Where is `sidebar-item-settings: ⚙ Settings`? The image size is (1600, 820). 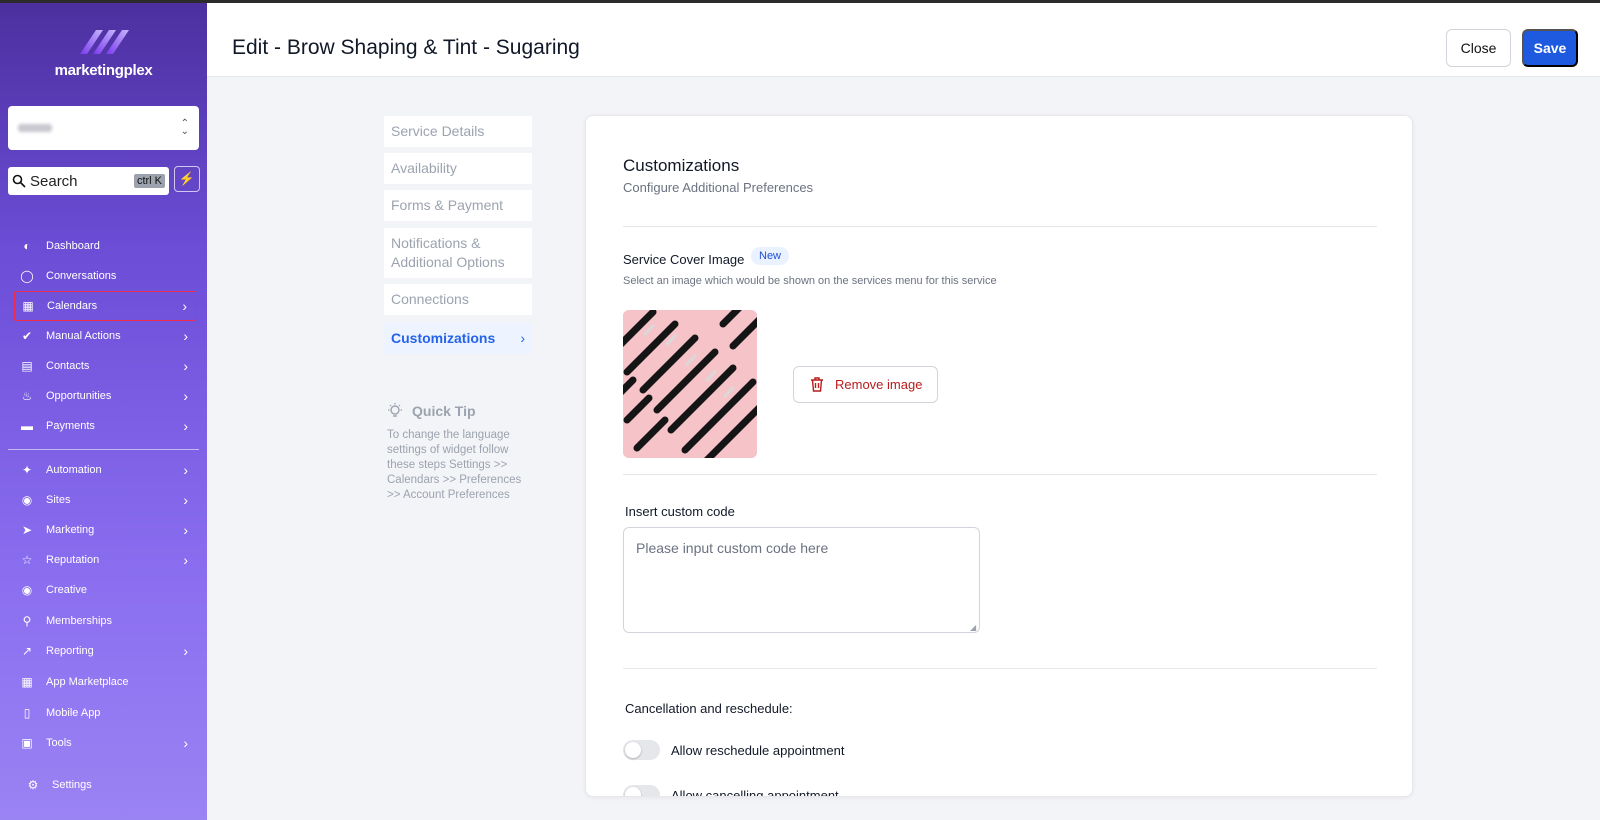 sidebar-item-settings: ⚙ Settings is located at coordinates (111, 785).